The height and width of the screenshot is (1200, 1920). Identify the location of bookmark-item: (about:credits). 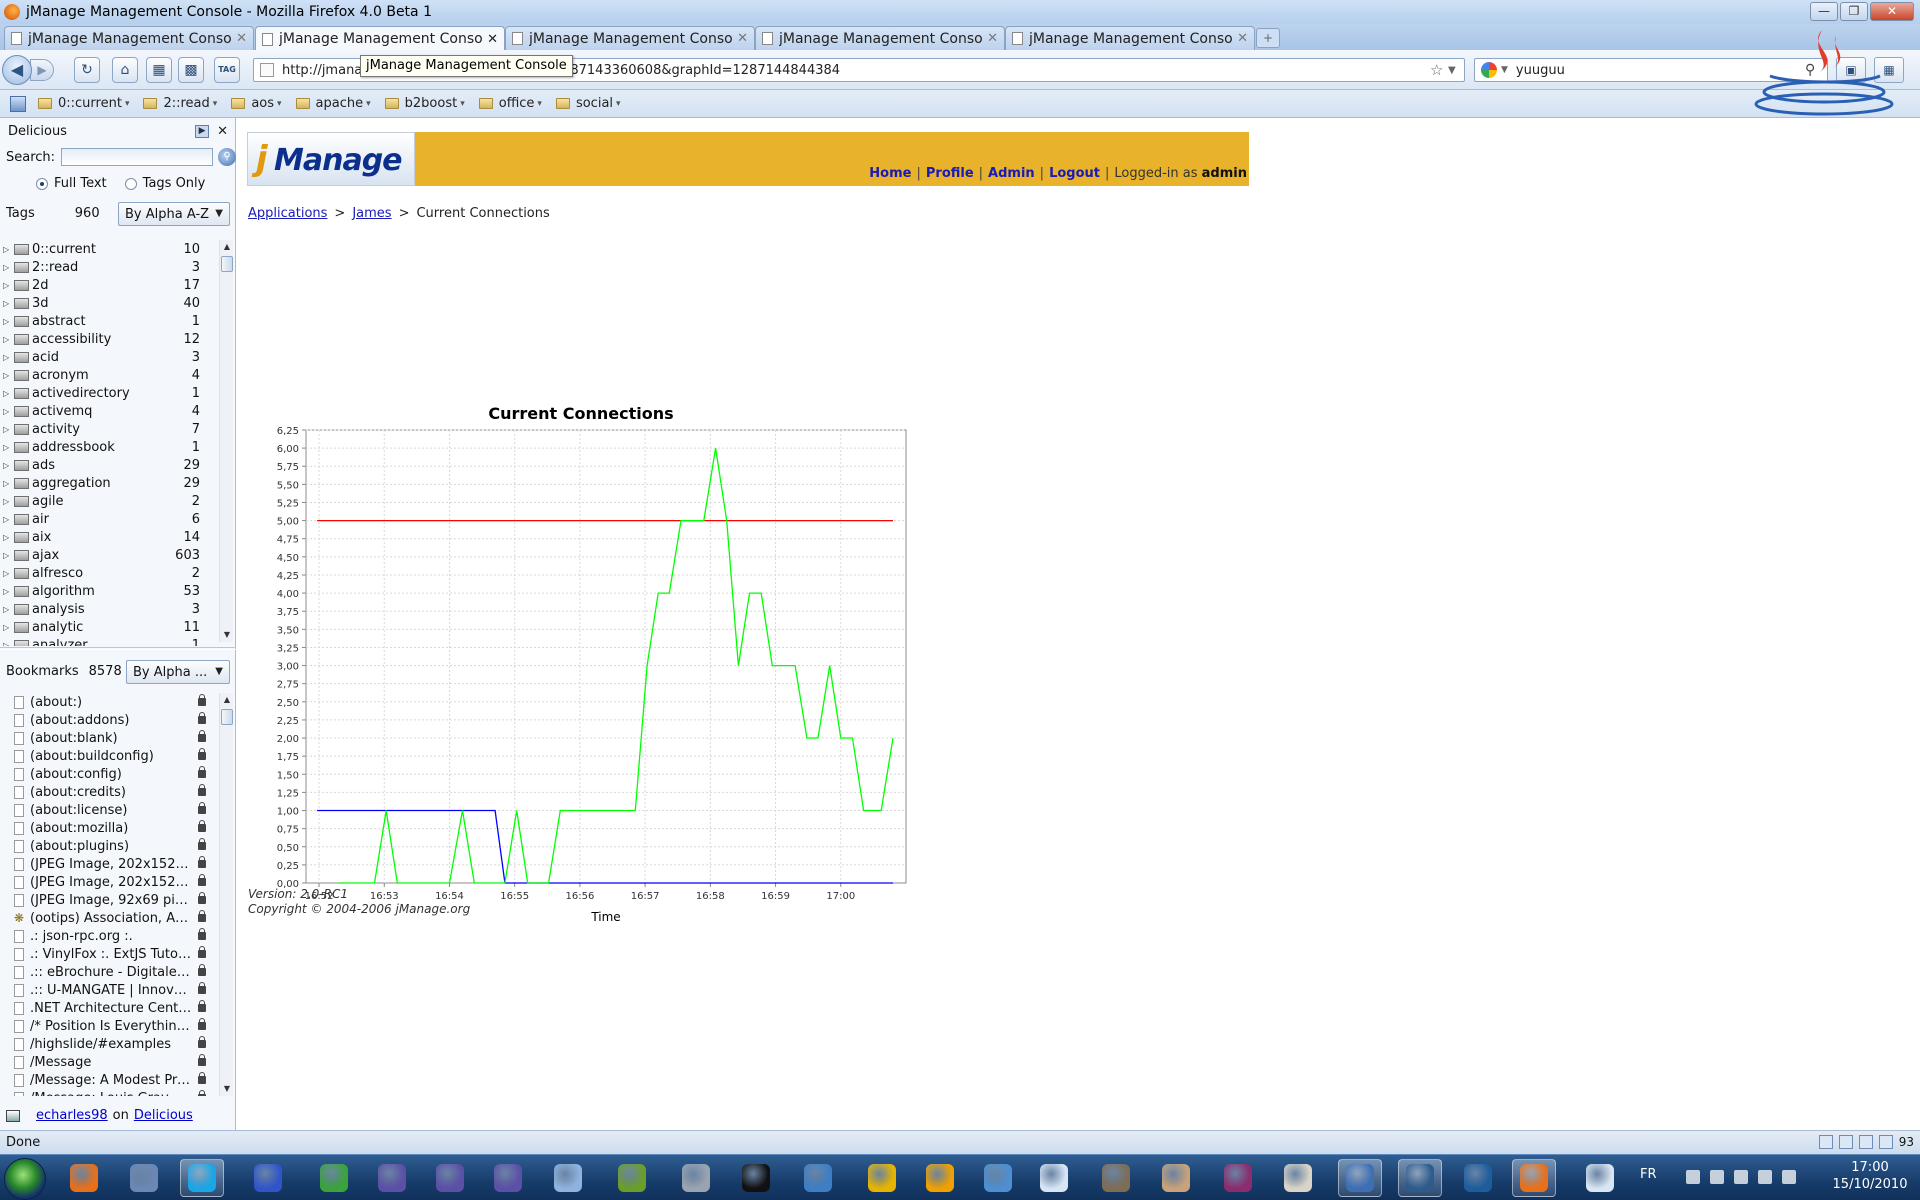
(111, 792).